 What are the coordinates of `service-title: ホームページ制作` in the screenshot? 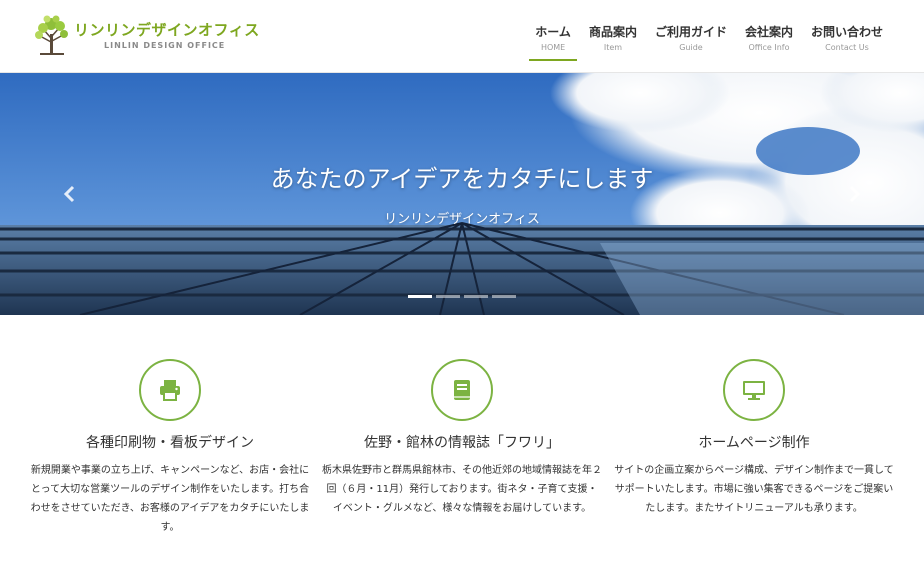 It's located at (754, 443).